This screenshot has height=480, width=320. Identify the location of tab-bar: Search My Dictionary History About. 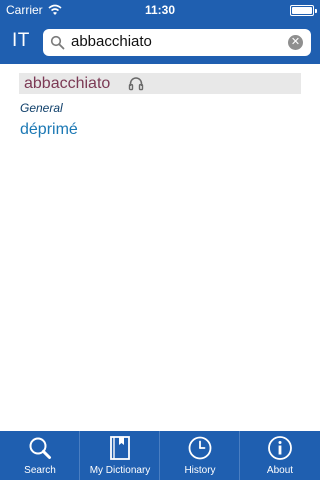
(160, 455).